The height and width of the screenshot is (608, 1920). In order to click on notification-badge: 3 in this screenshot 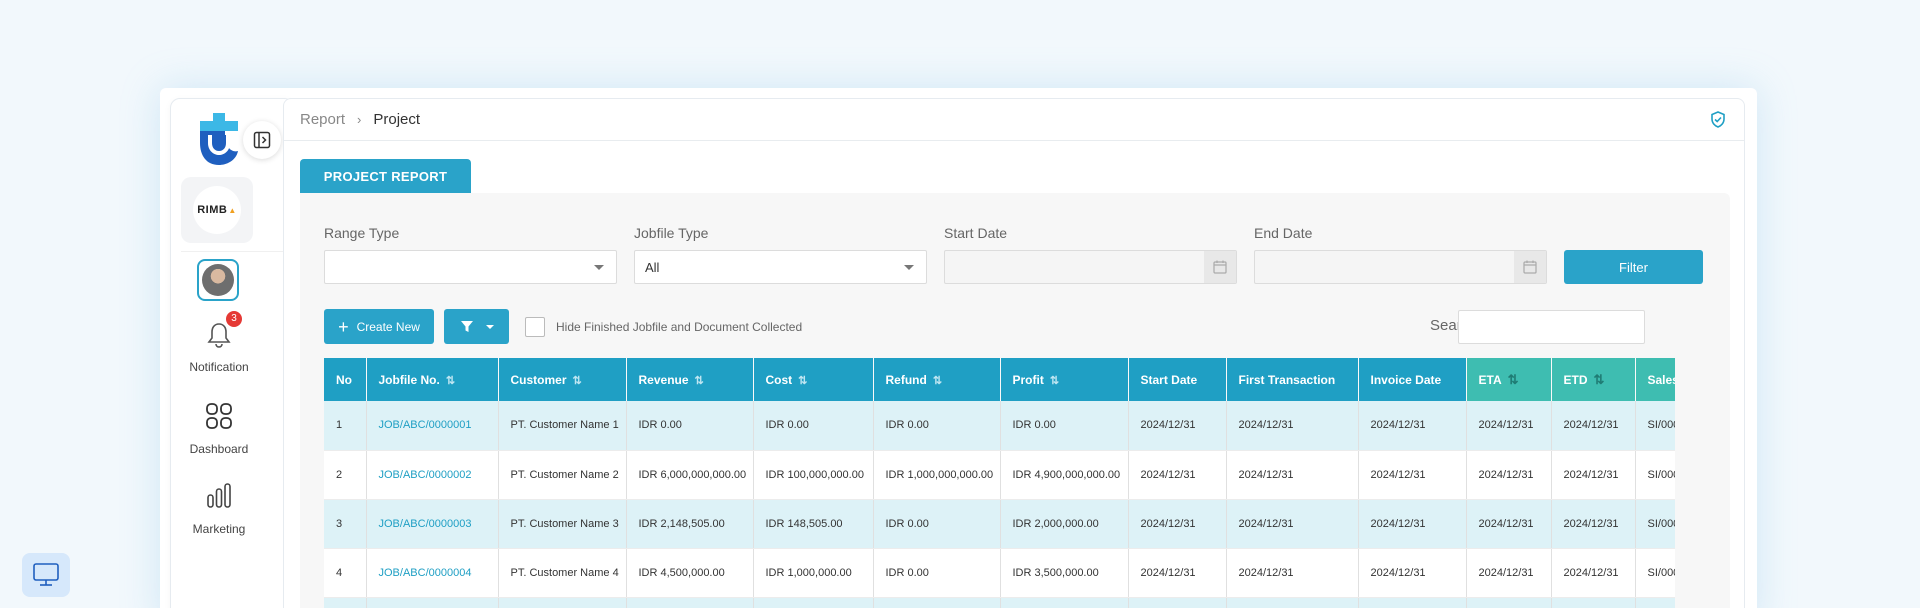, I will do `click(234, 319)`.